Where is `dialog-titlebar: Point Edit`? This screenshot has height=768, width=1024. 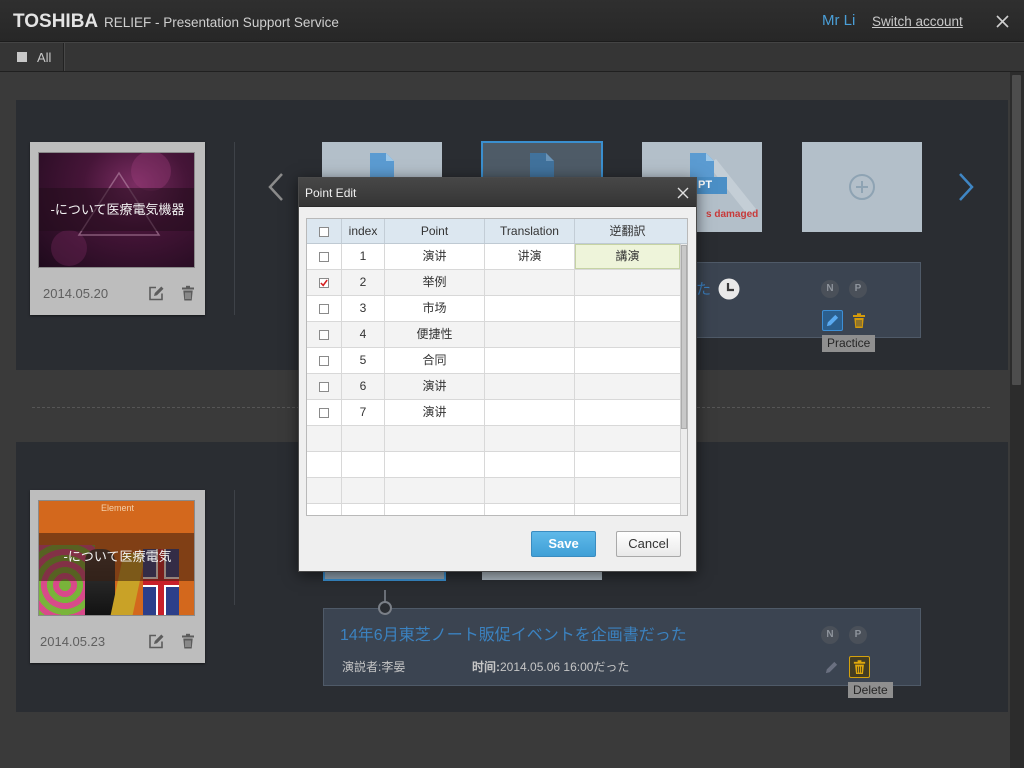
dialog-titlebar: Point Edit is located at coordinates (497, 192).